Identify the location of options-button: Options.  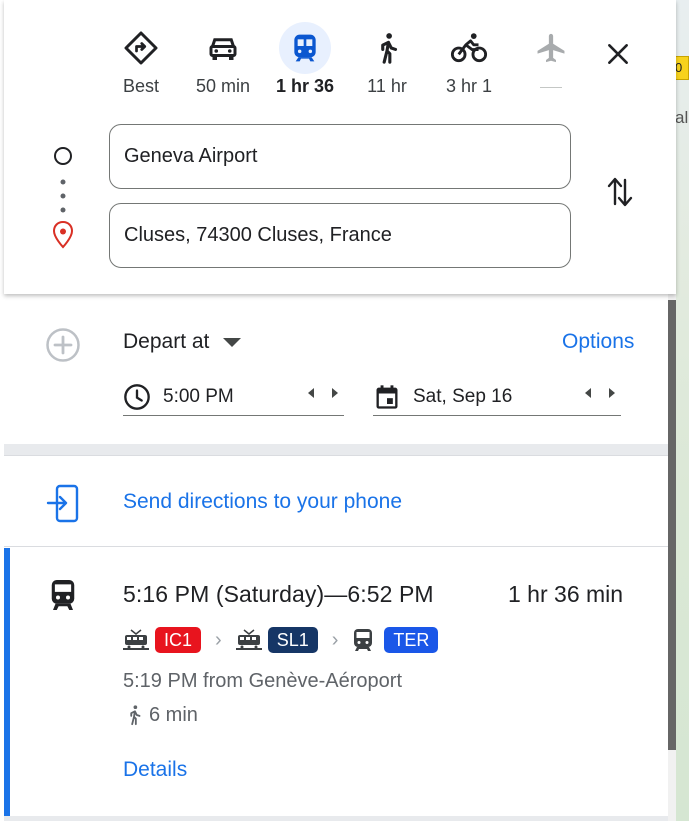
(598, 342).